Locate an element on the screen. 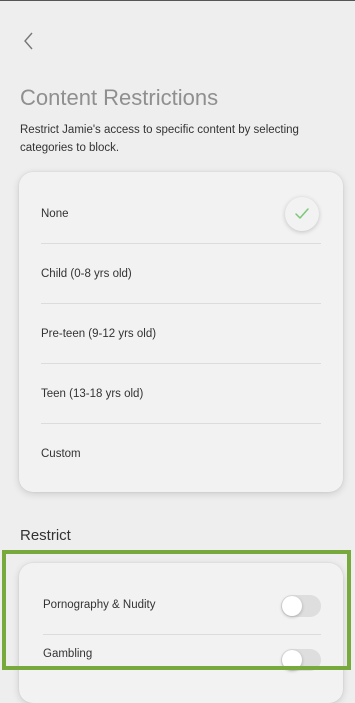 This screenshot has width=355, height=703. back-button is located at coordinates (29, 41).